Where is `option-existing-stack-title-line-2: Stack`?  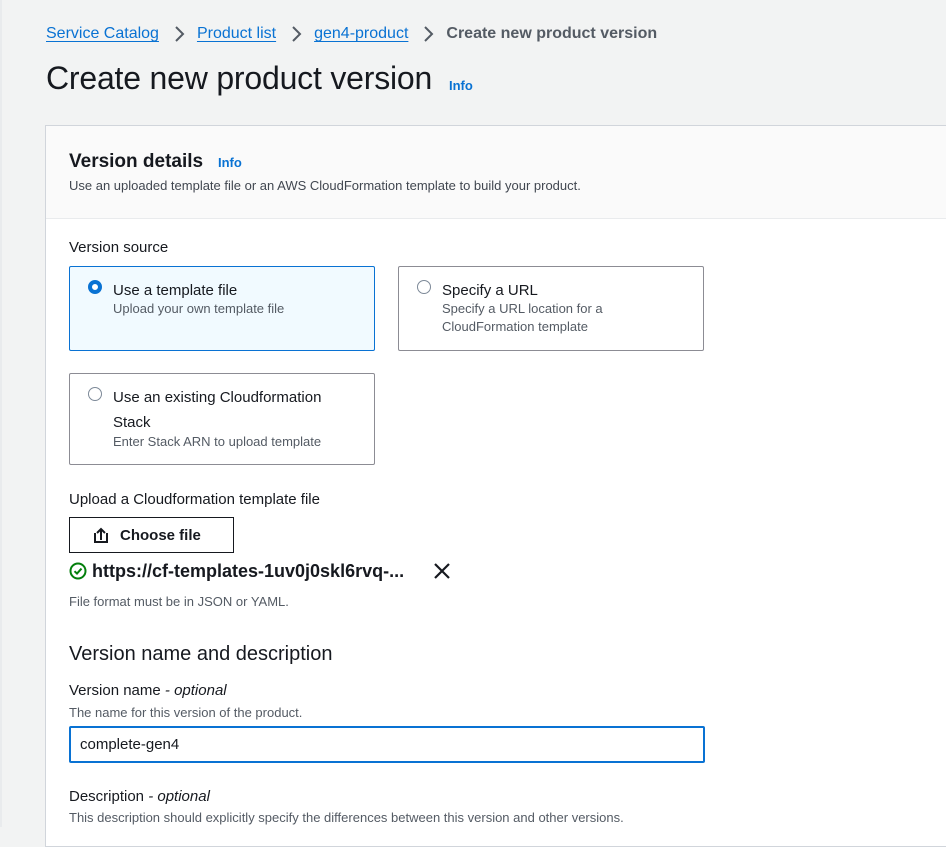 option-existing-stack-title-line-2: Stack is located at coordinates (132, 422).